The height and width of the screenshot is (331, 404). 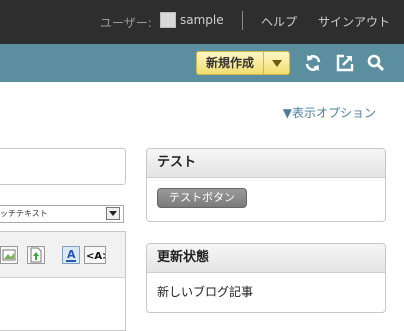 I want to click on svg-text: <A>, so click(x=95, y=256).